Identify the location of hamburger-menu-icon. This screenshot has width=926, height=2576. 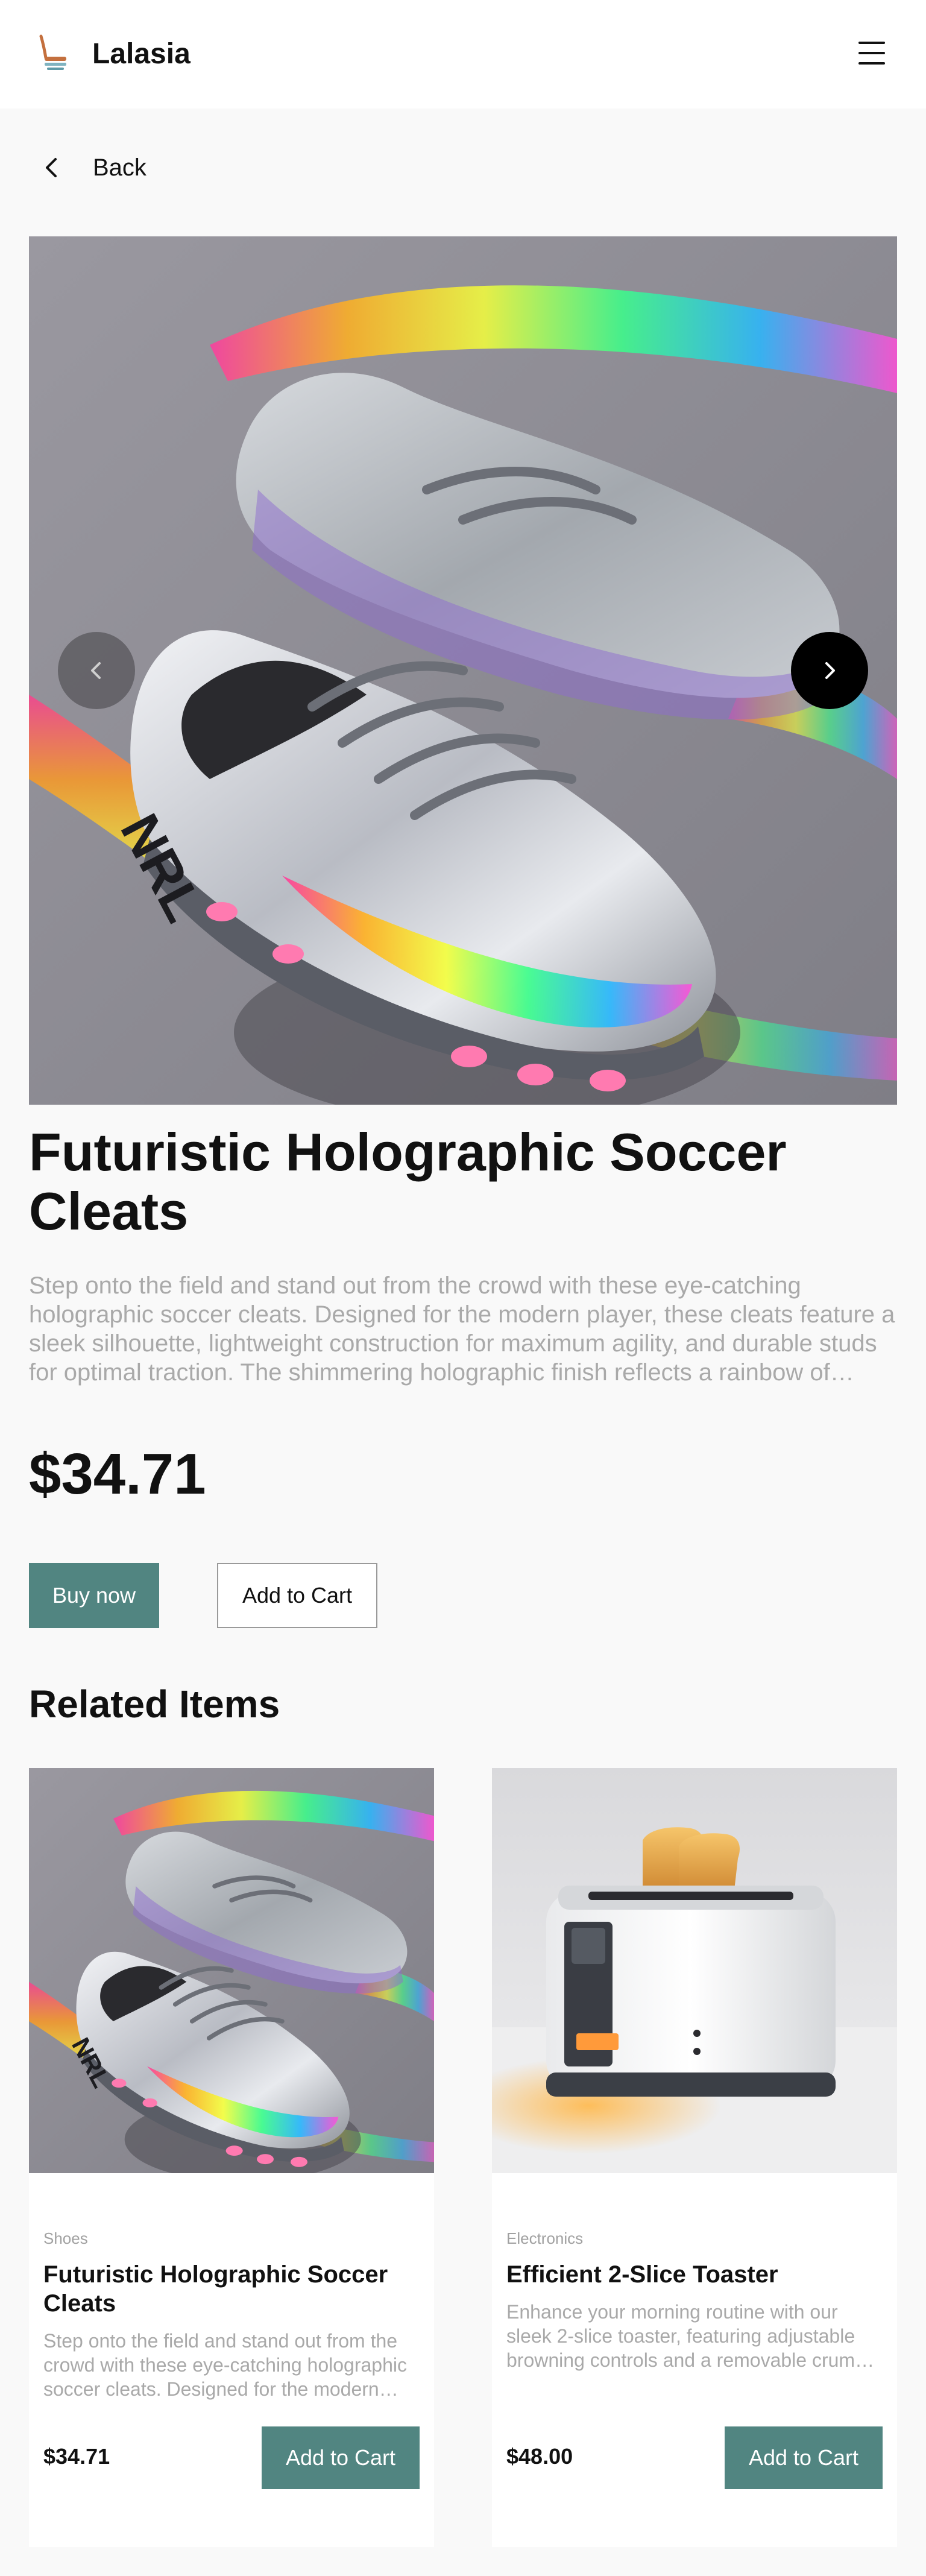
(871, 53).